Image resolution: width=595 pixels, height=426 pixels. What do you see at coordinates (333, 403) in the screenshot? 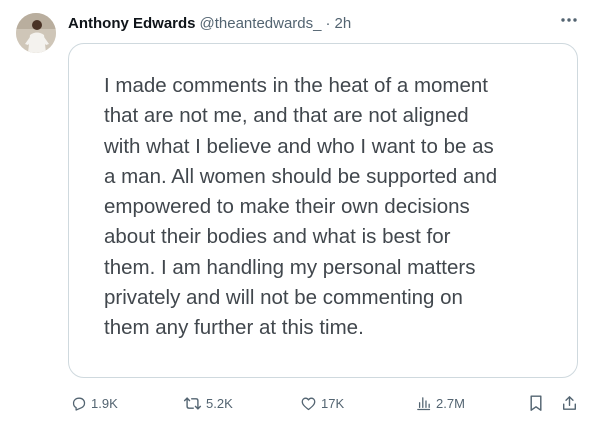
I see `like-count: 17K` at bounding box center [333, 403].